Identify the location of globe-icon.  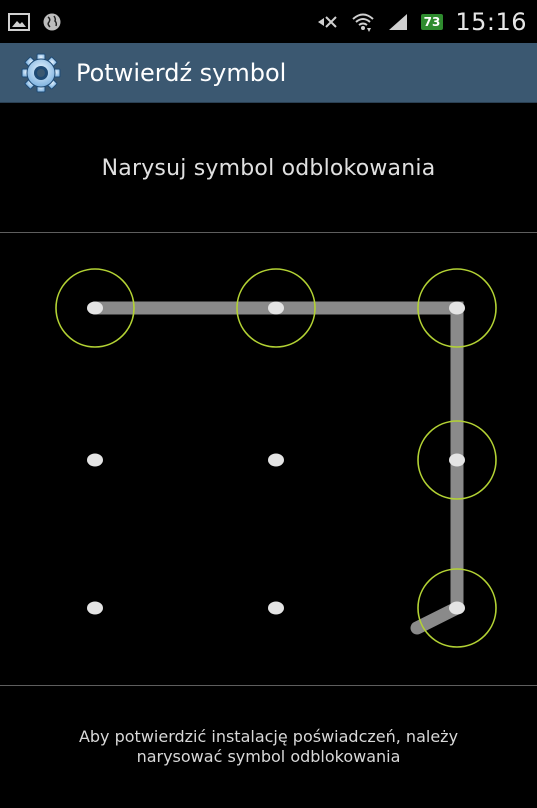
(52, 22).